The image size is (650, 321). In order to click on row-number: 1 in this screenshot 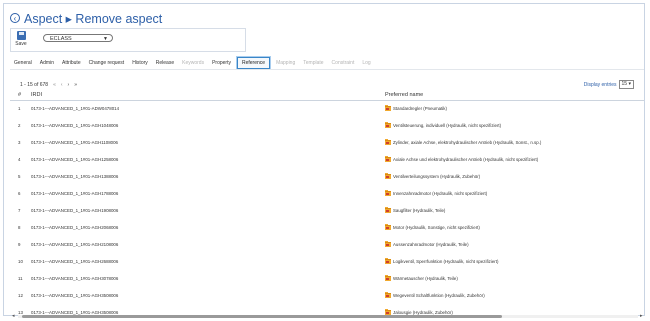, I will do `click(19, 108)`.